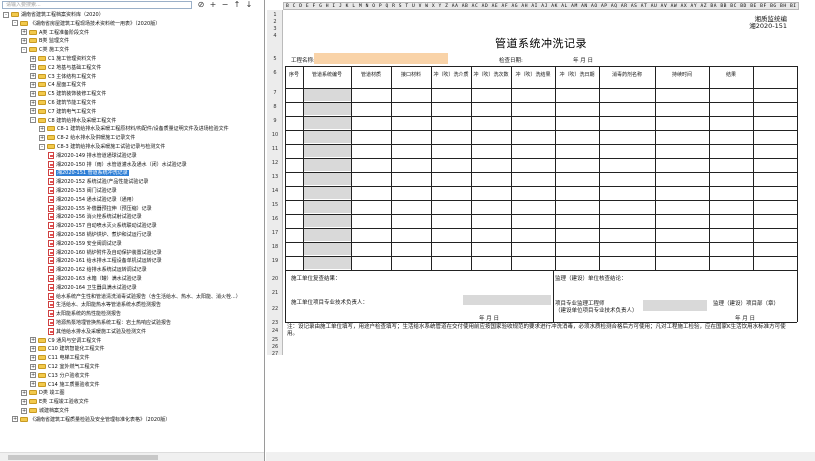 Image resolution: width=815 pixels, height=461 pixels. What do you see at coordinates (134, 129) in the screenshot?
I see `tree-item-folder: + C8-1 建筑给排水及采暖工程原材料/构配件/设备质量证明文件及进场检验文件` at bounding box center [134, 129].